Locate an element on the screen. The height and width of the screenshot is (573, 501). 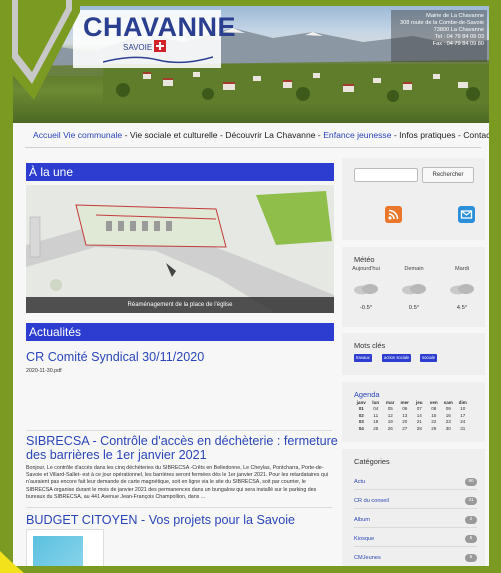
nav-item-accueil: Accueil is located at coordinates (47, 135).